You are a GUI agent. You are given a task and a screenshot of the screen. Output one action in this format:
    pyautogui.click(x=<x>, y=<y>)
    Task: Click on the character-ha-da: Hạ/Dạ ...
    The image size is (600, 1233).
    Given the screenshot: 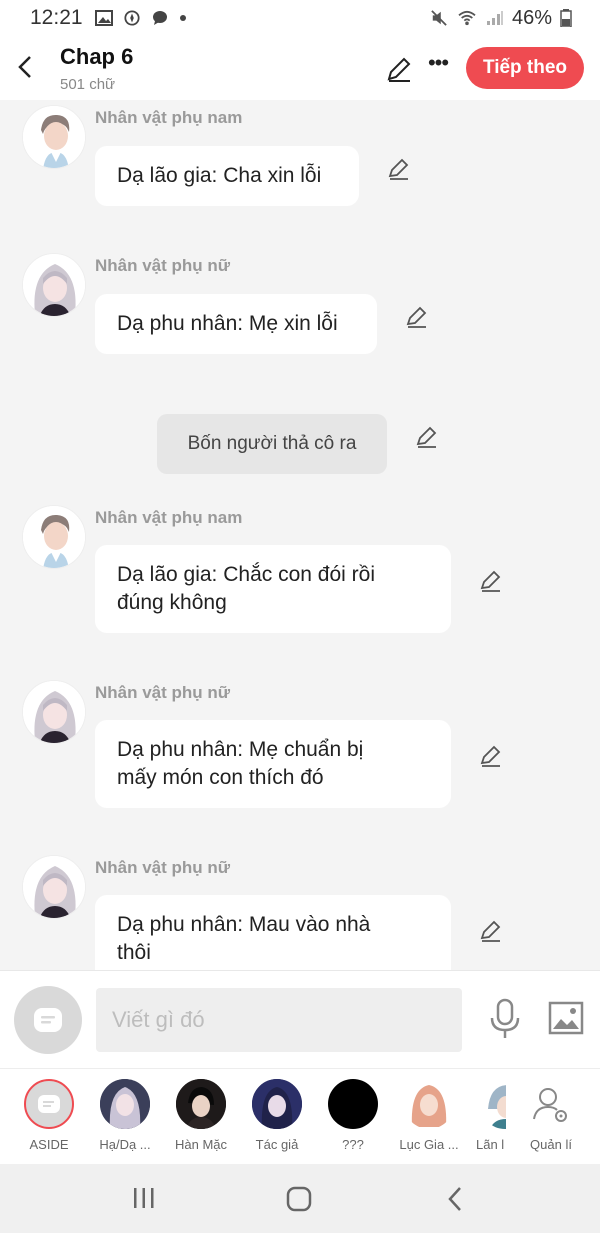 What is the action you would take?
    pyautogui.click(x=125, y=1115)
    